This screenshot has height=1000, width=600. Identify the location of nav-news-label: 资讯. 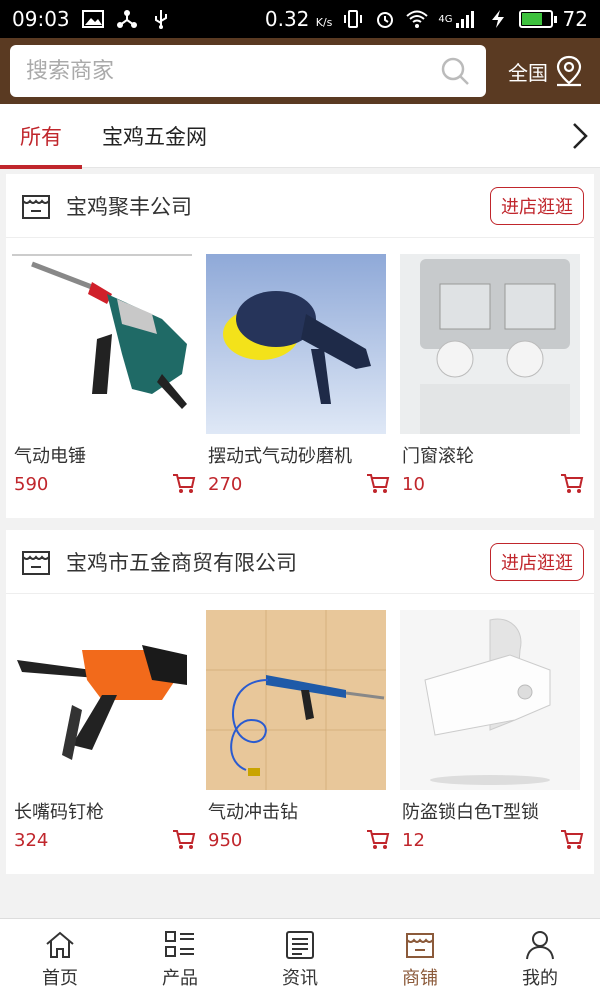
(300, 978).